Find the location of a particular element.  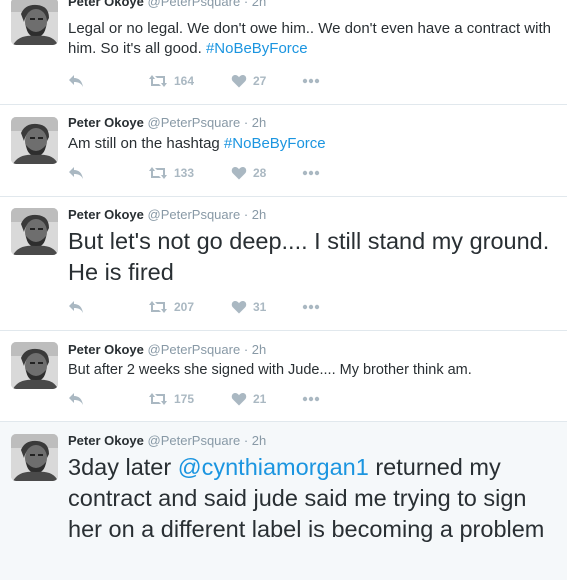

tweet-text: Am still on the hashtag #NoBeByForce is located at coordinates (313, 144).